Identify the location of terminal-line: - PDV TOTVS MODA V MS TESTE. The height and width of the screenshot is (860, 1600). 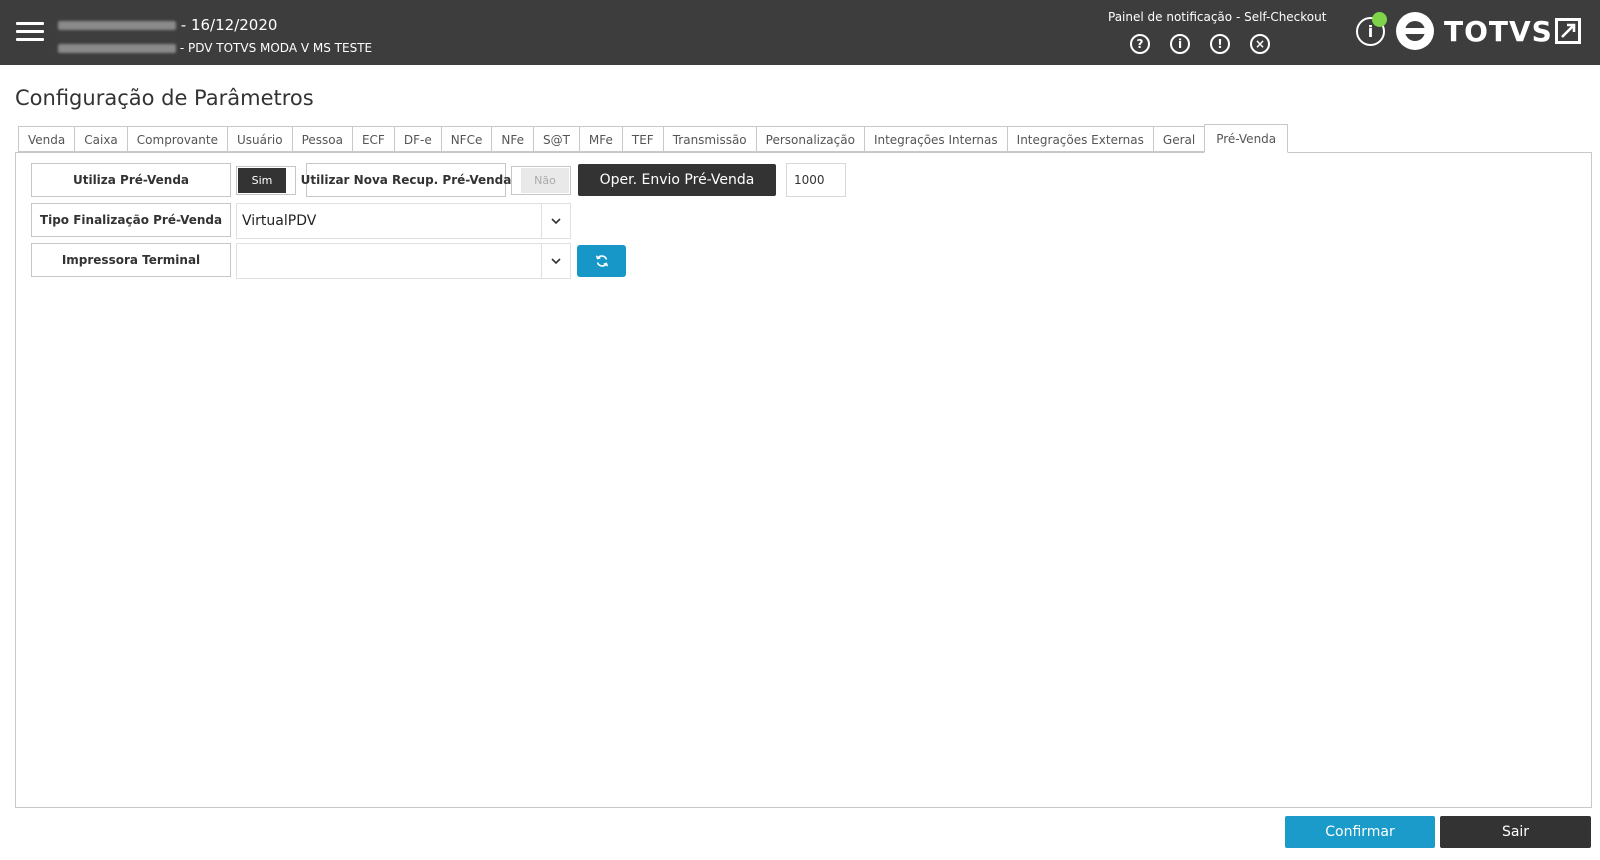
(215, 48).